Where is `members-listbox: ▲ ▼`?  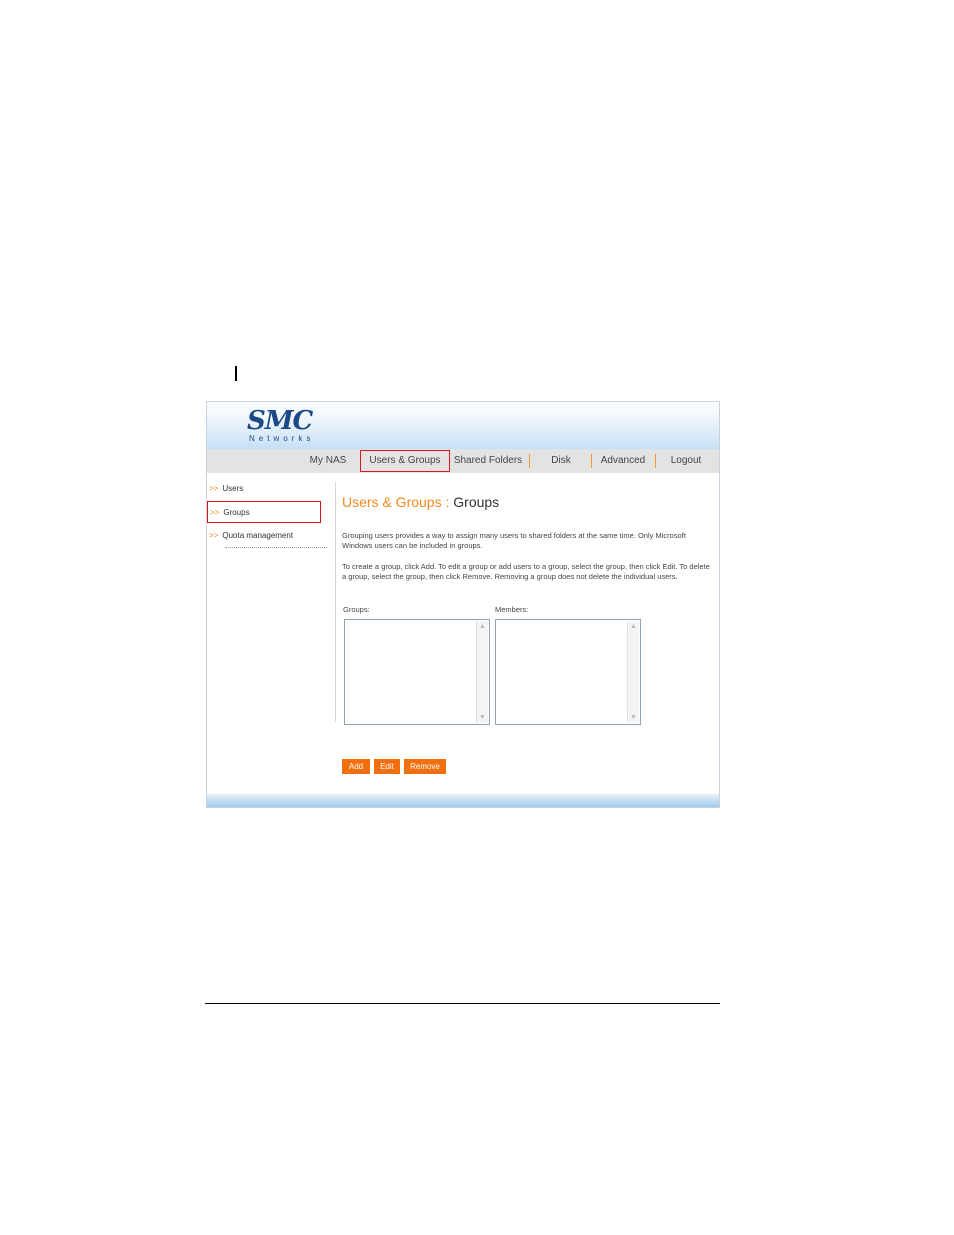 members-listbox: ▲ ▼ is located at coordinates (568, 672).